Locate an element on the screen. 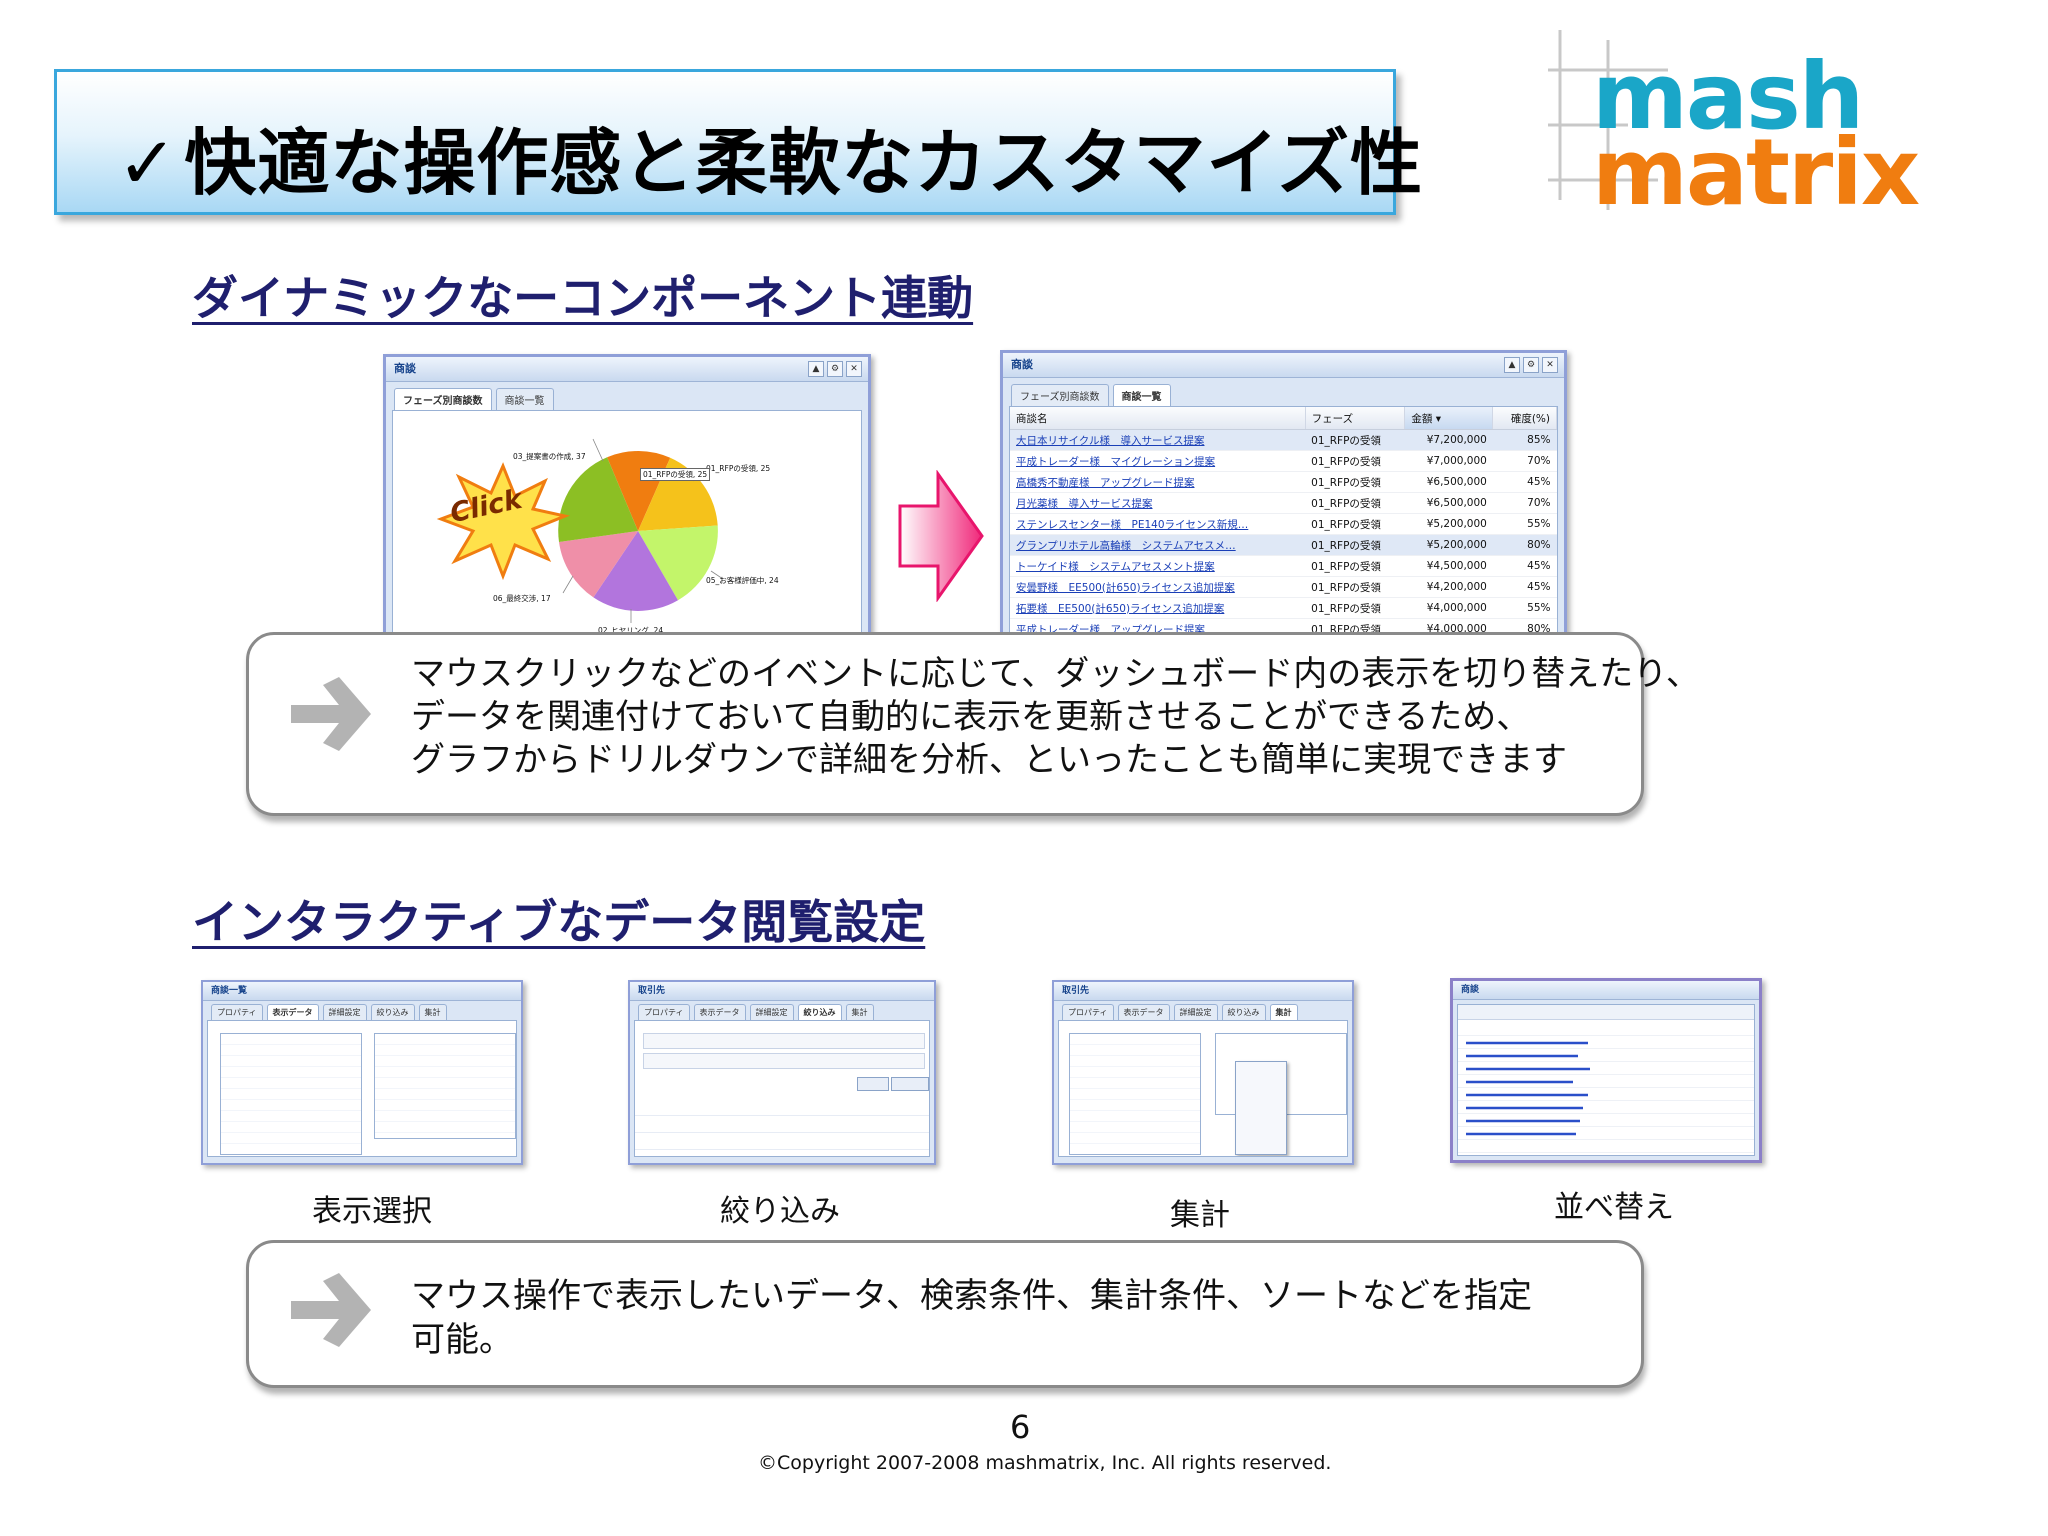 This screenshot has width=2048, height=1536. thumb3-tab: 詳細設定 is located at coordinates (1195, 1012).